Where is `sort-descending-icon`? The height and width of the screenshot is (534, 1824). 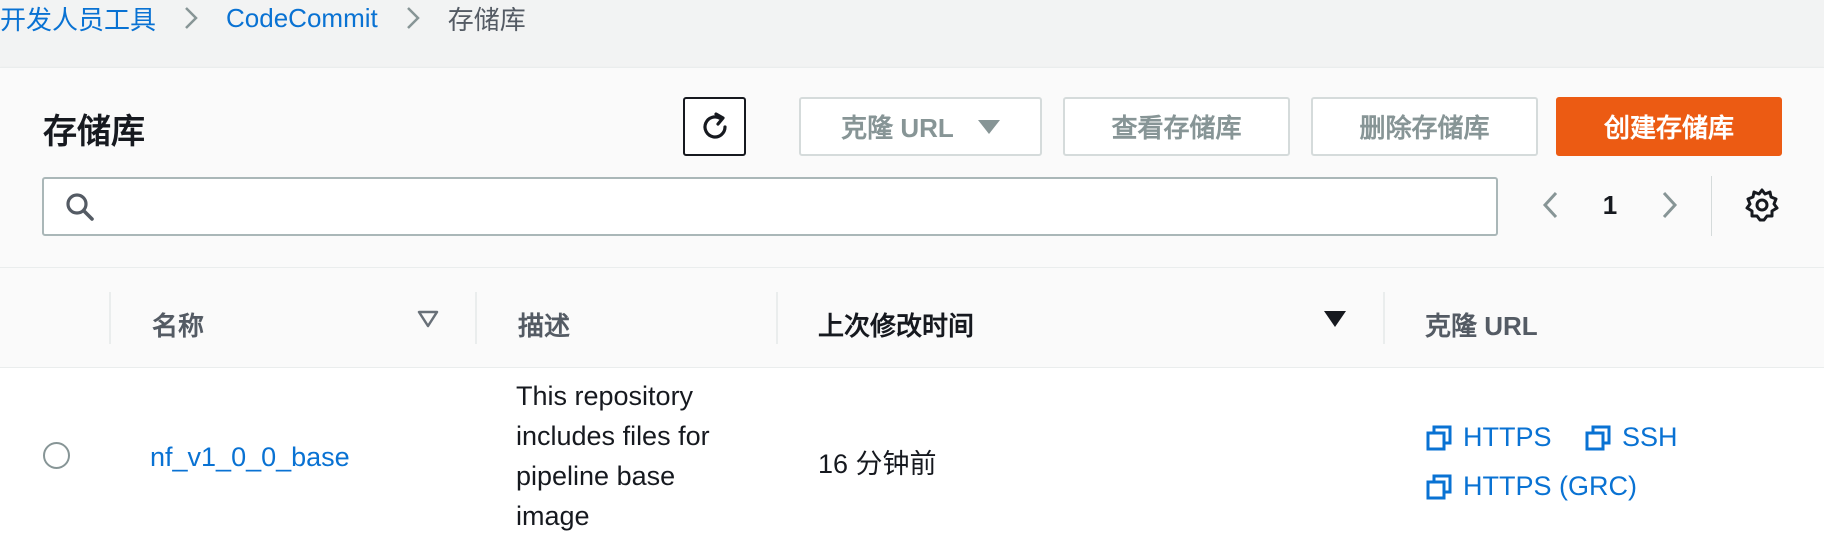 sort-descending-icon is located at coordinates (1335, 321).